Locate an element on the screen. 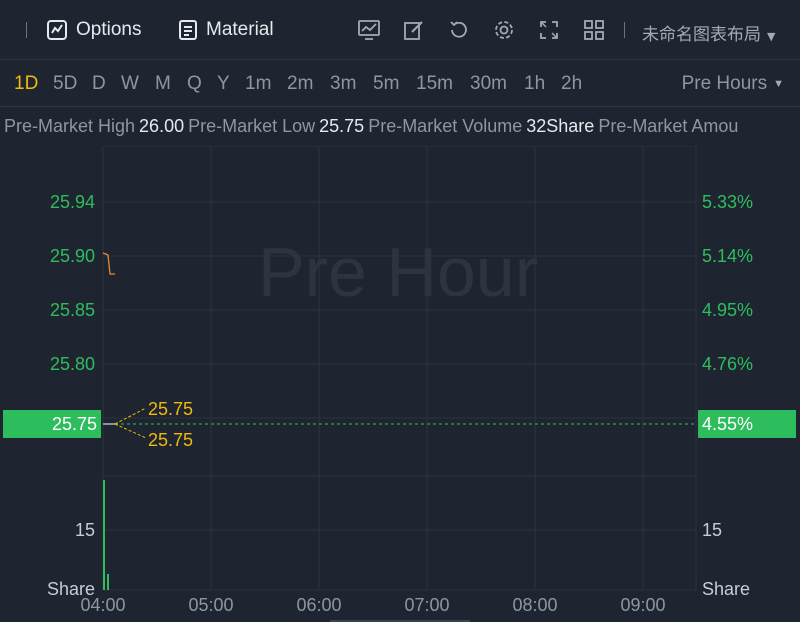 Image resolution: width=800 pixels, height=622 pixels. grid-icon is located at coordinates (594, 30).